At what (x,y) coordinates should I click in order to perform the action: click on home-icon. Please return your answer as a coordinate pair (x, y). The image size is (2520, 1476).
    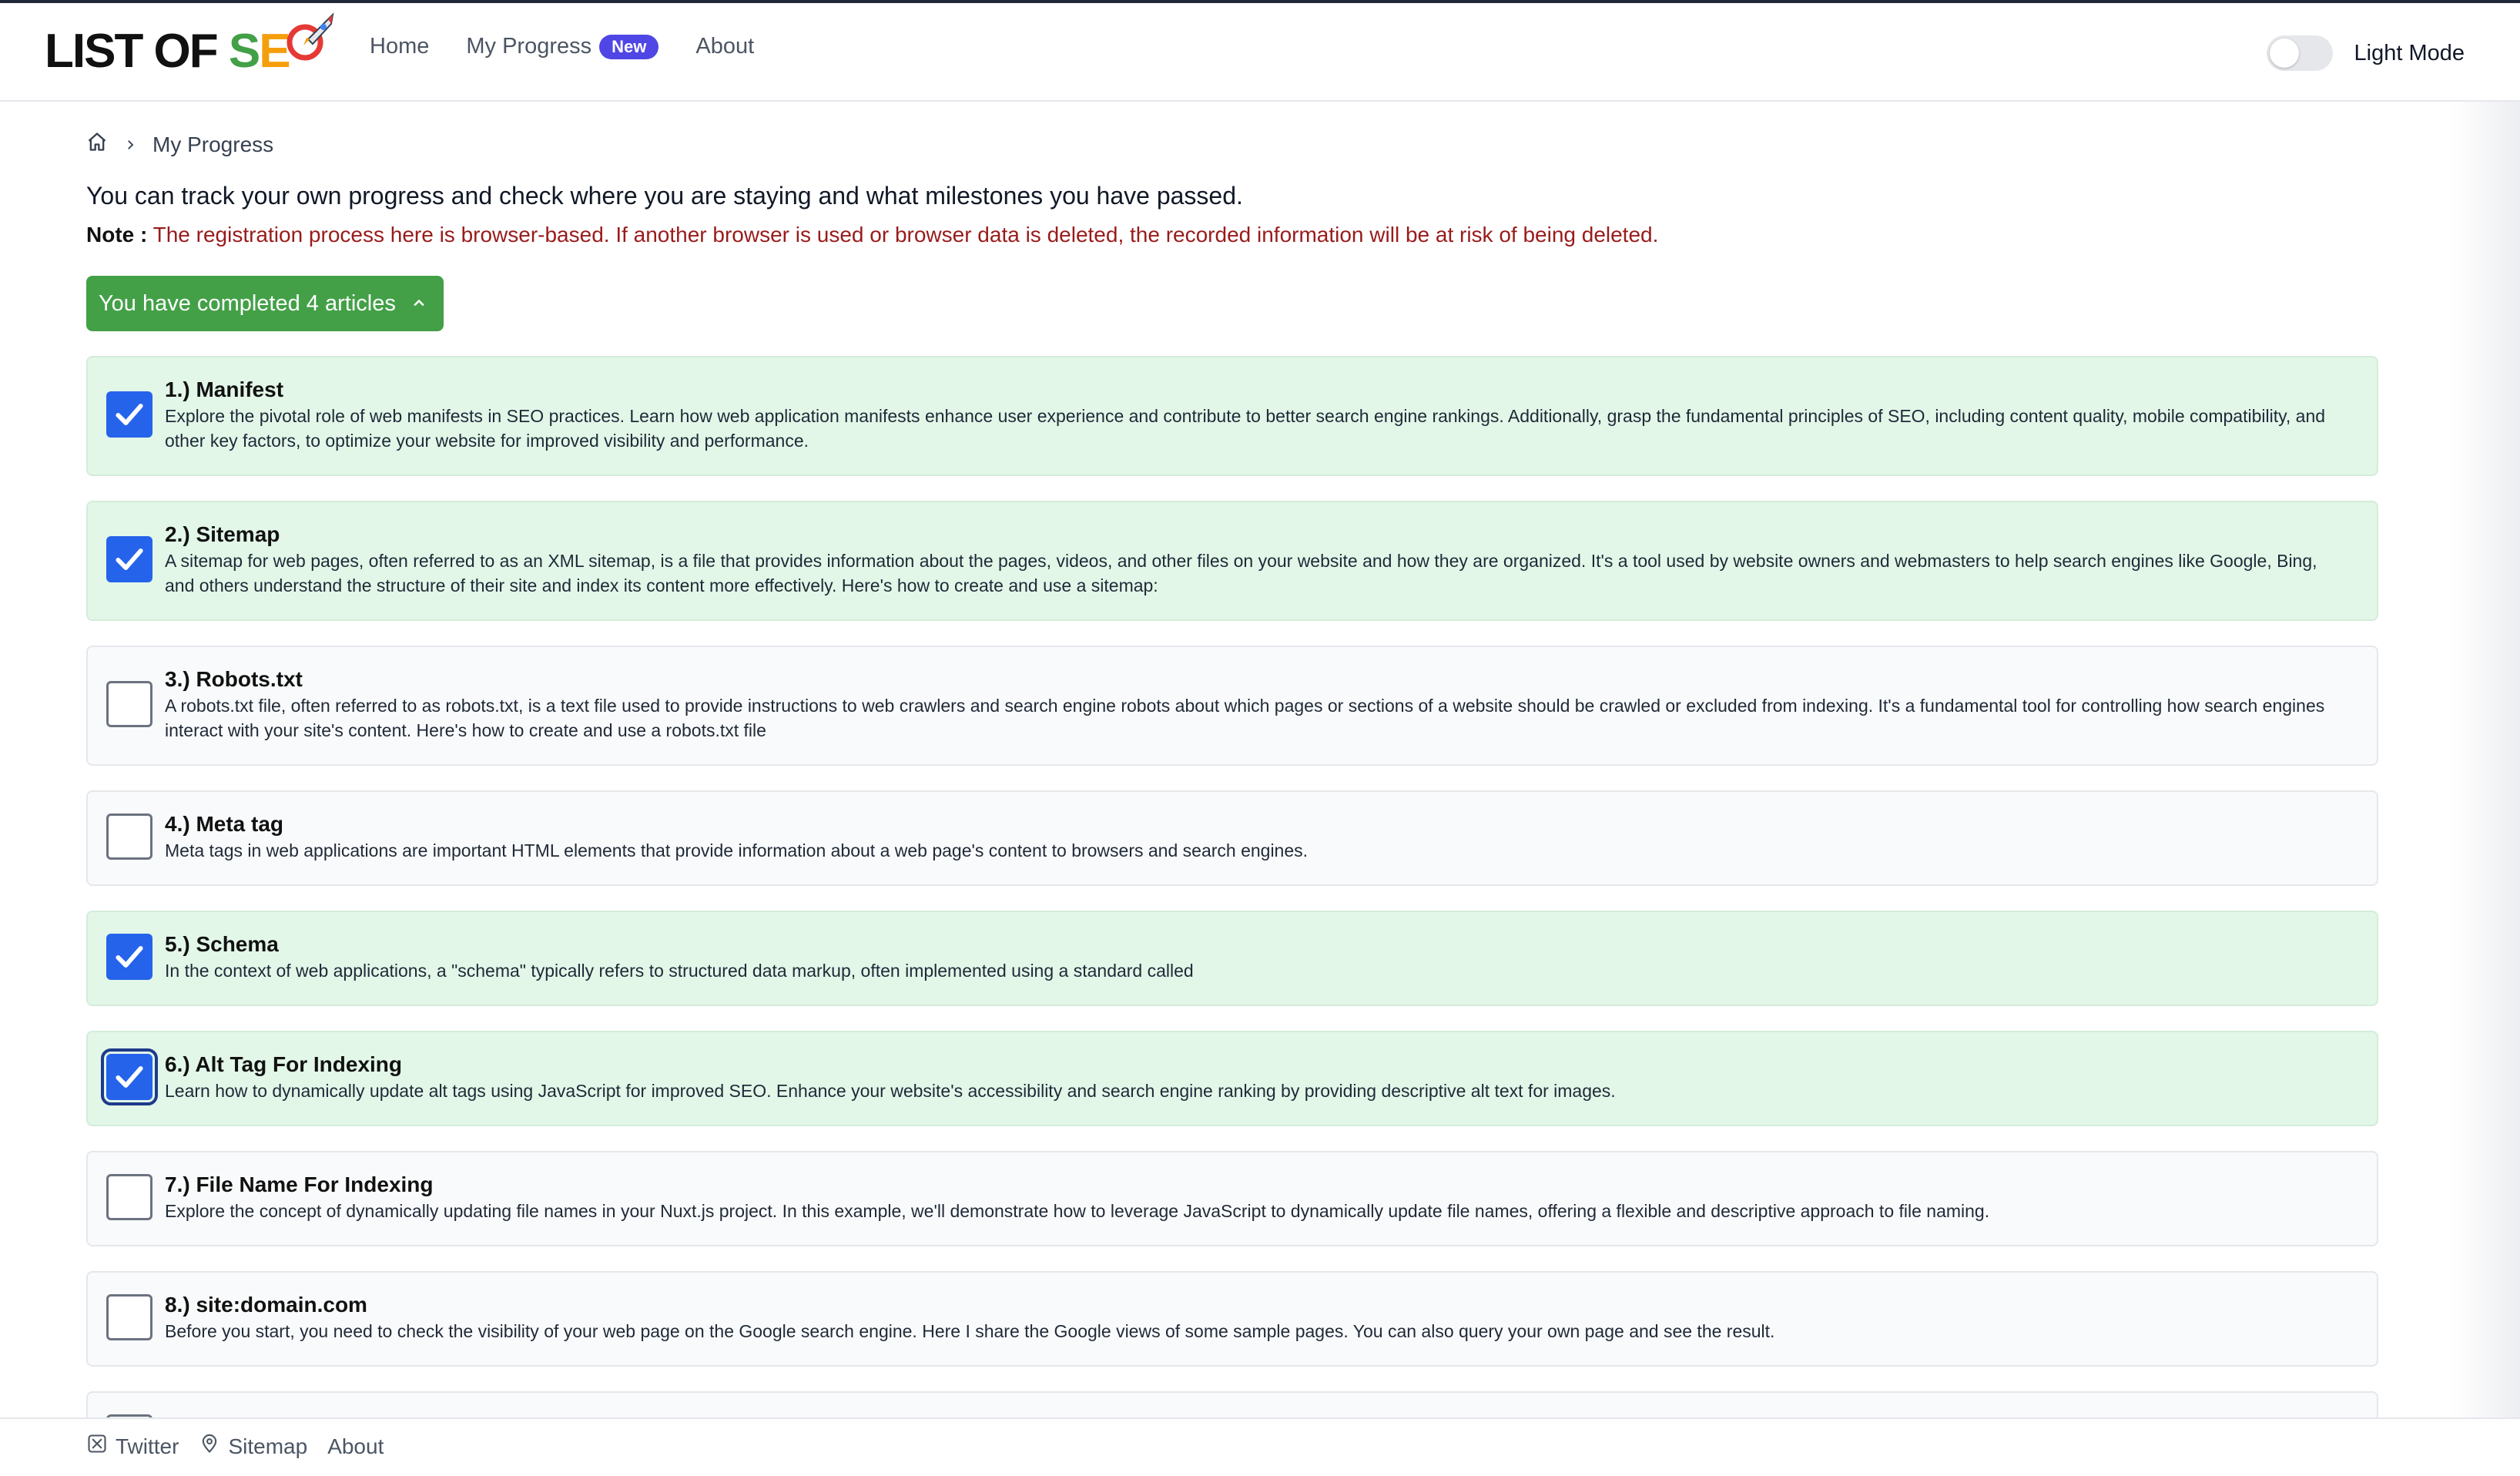
    Looking at the image, I should click on (97, 144).